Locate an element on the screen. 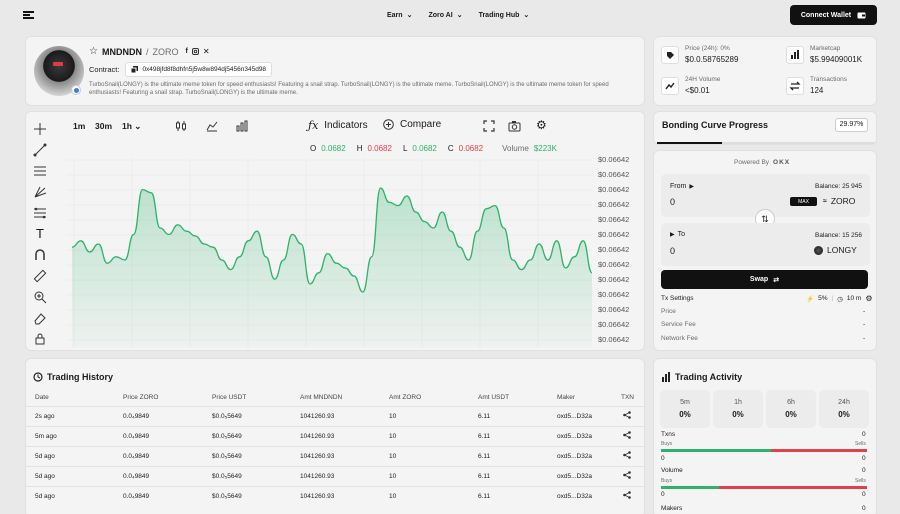 This screenshot has width=900, height=514. bar-chart-icon is located at coordinates (242, 126).